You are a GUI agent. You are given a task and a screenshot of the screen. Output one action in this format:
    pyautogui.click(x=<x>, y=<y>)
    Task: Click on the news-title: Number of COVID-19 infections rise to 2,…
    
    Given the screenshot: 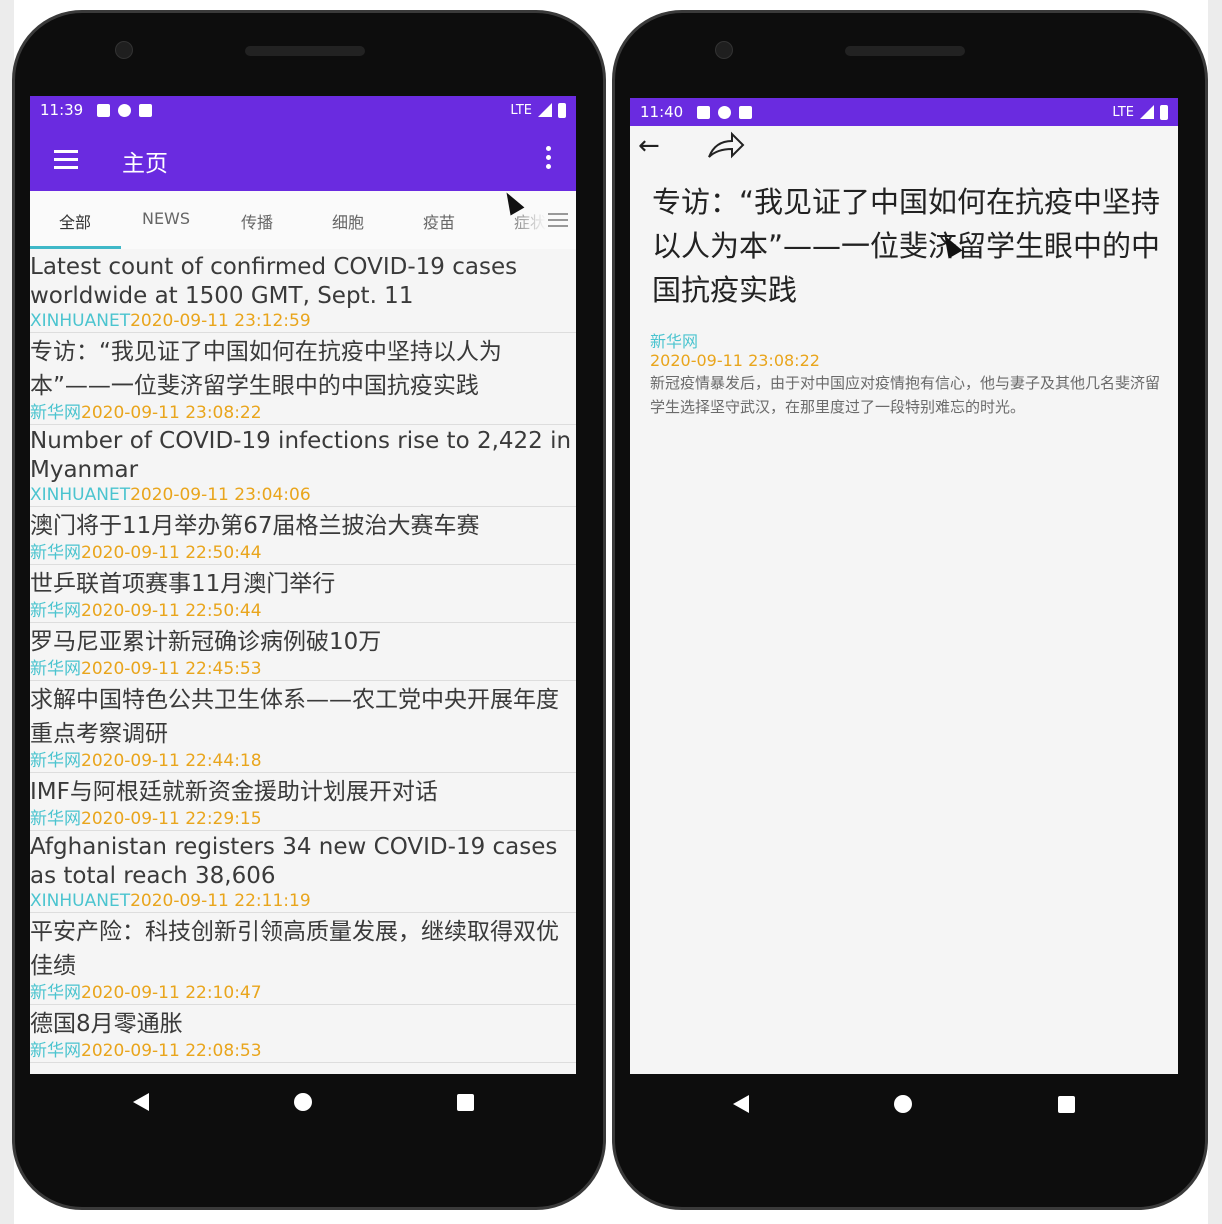 What is the action you would take?
    pyautogui.click(x=301, y=455)
    